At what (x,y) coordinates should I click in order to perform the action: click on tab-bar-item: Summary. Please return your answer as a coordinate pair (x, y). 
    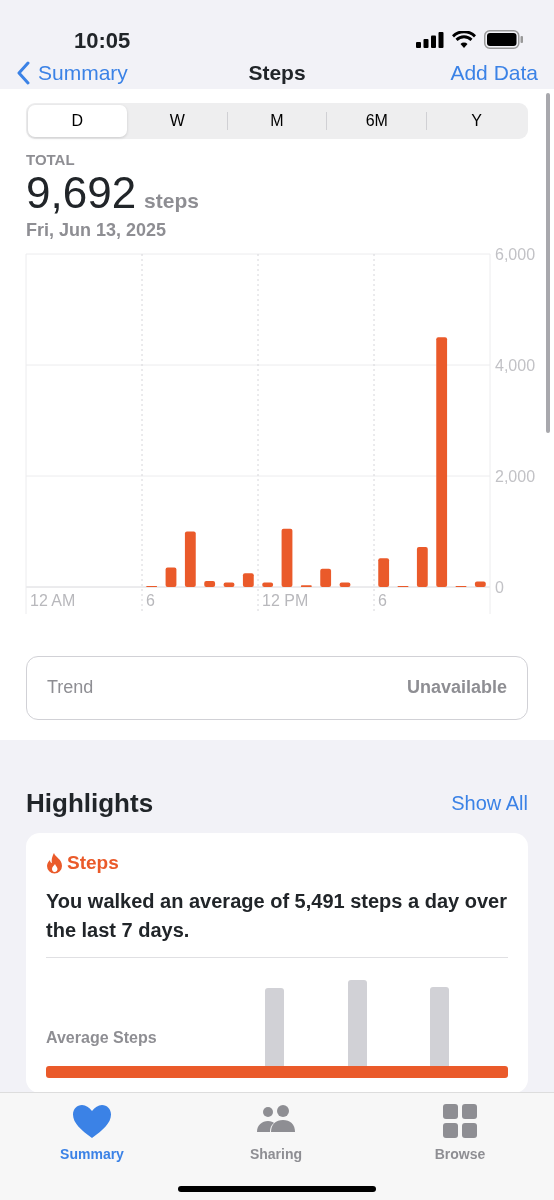
    Looking at the image, I should click on (92, 1133).